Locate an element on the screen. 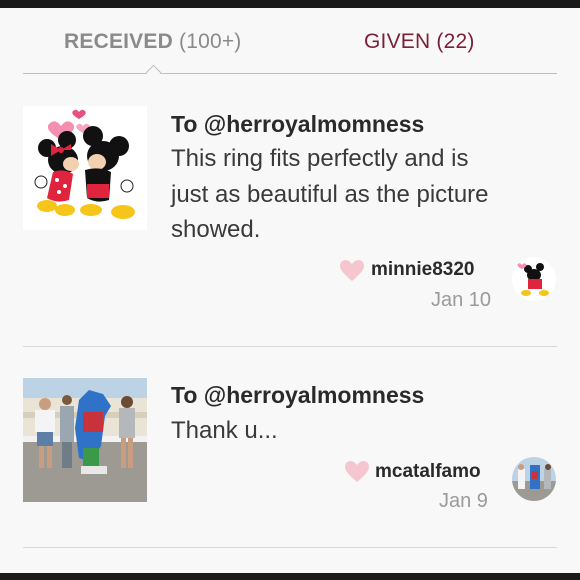  feedback-date: Jan 9 is located at coordinates (463, 501).